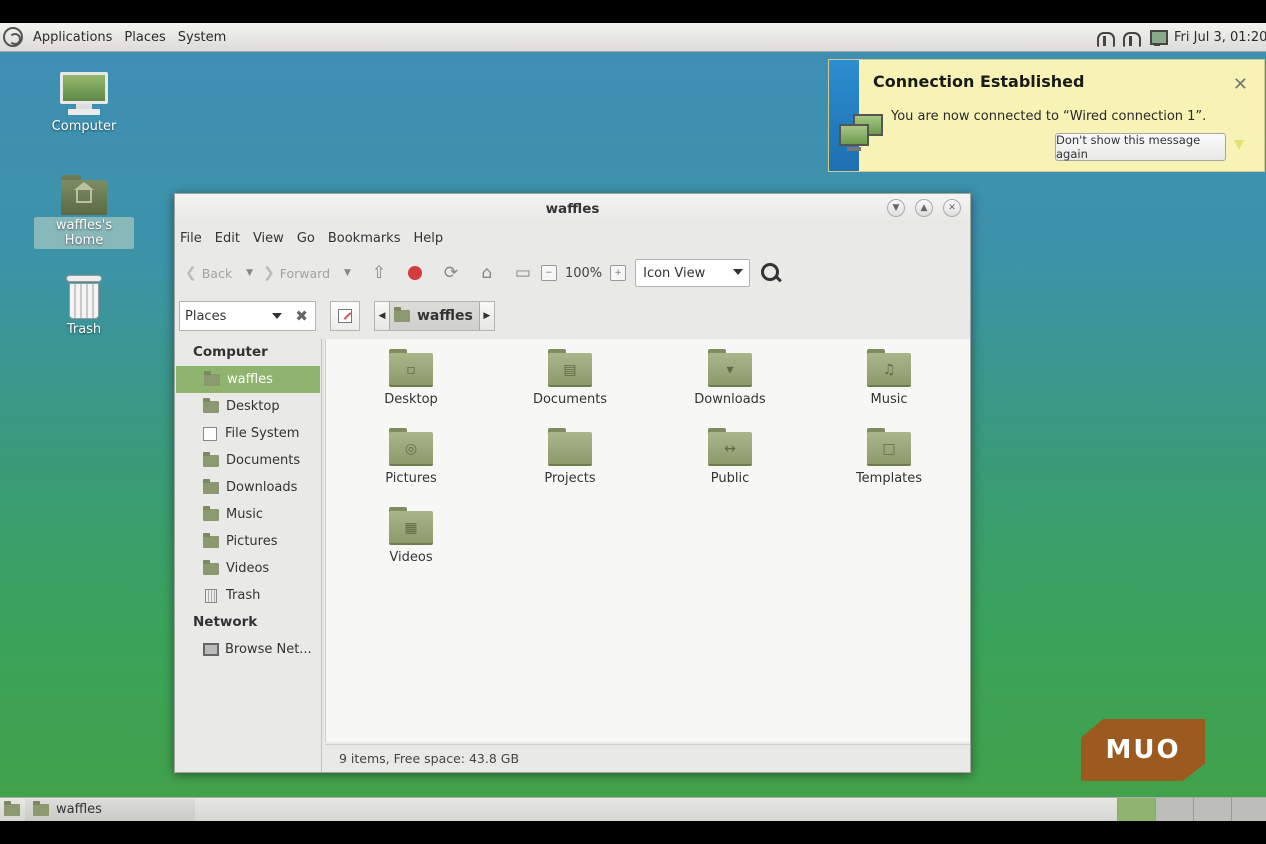  I want to click on sidebar-item-label: Desktop, so click(253, 406).